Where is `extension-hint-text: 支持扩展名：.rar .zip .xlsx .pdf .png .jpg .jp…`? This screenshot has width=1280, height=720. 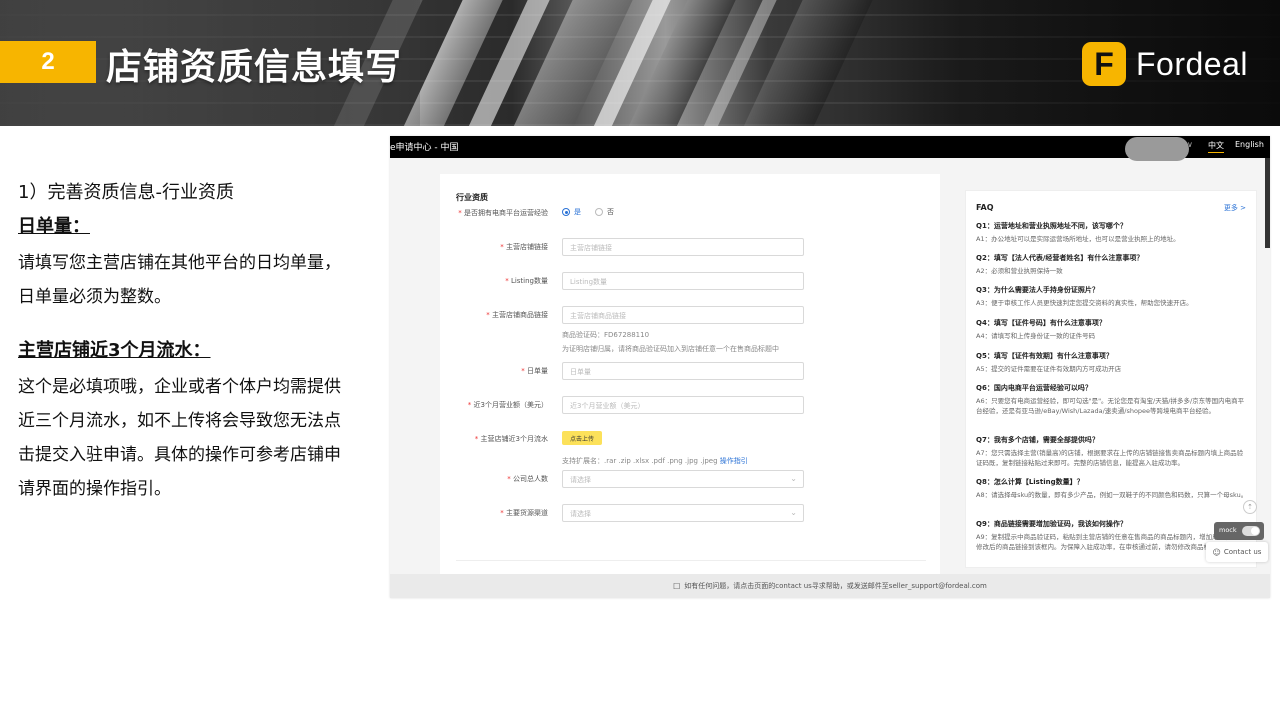 extension-hint-text: 支持扩展名：.rar .zip .xlsx .pdf .png .jpg .jp… is located at coordinates (640, 461).